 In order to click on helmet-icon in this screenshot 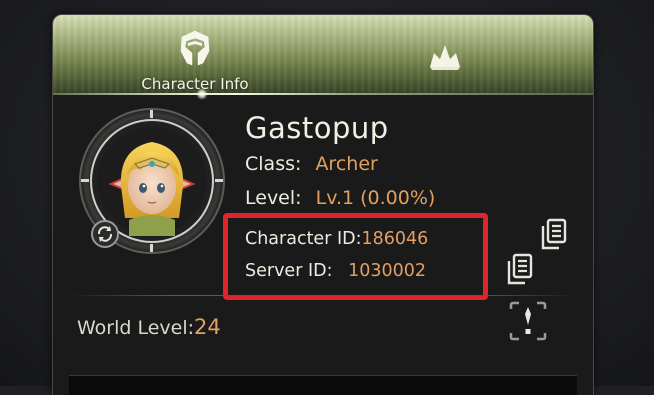, I will do `click(195, 50)`.